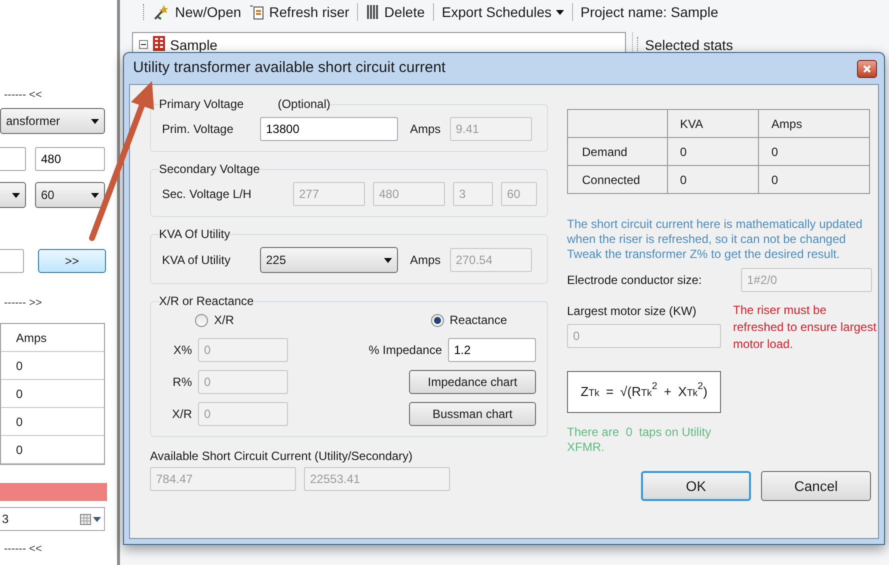 Image resolution: width=889 pixels, height=565 pixels. I want to click on input-field: 22553.41, so click(377, 479).